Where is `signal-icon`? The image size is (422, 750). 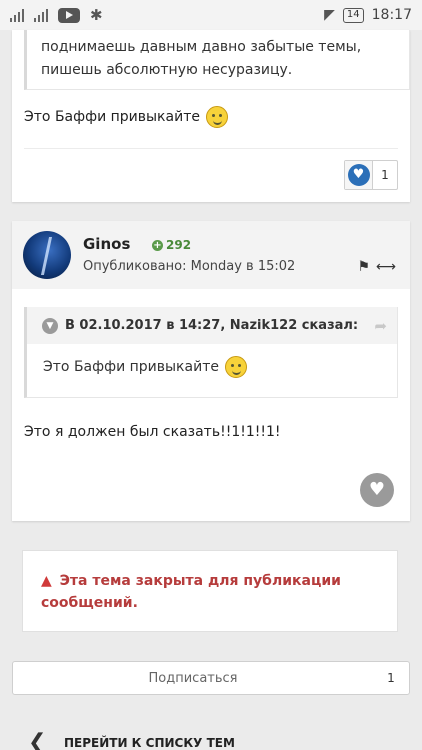
signal-icon is located at coordinates (17, 15).